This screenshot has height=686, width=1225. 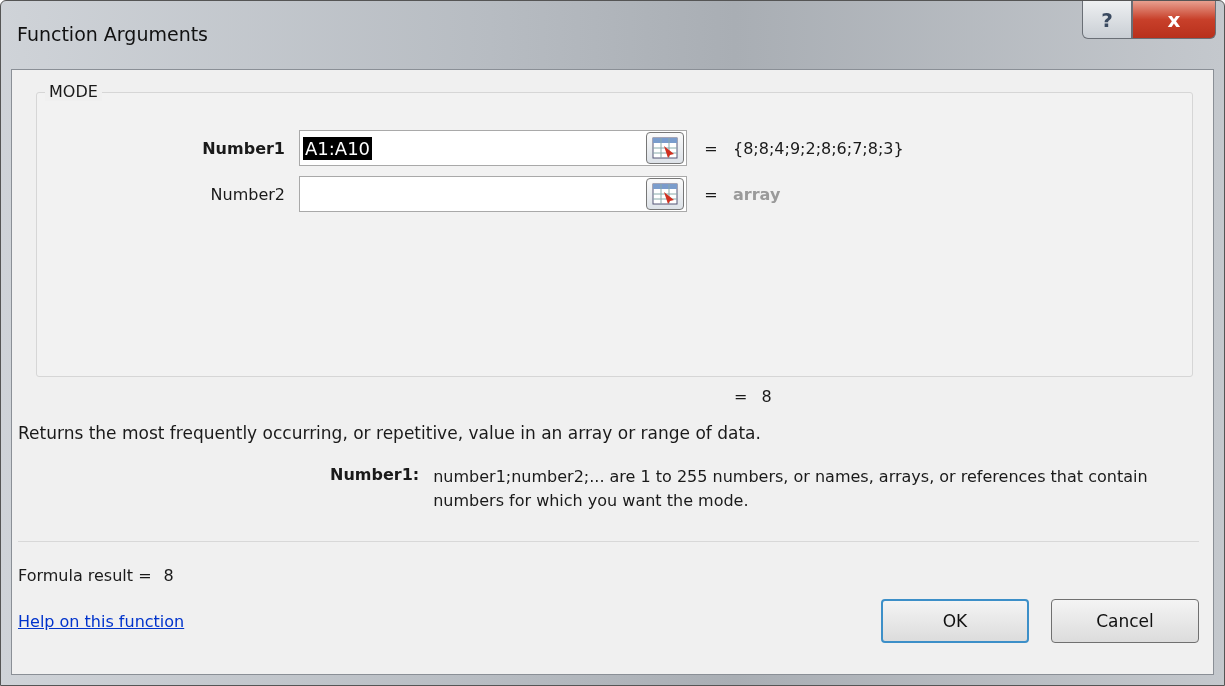 What do you see at coordinates (493, 148) in the screenshot?
I see `argument-field: A1:A10` at bounding box center [493, 148].